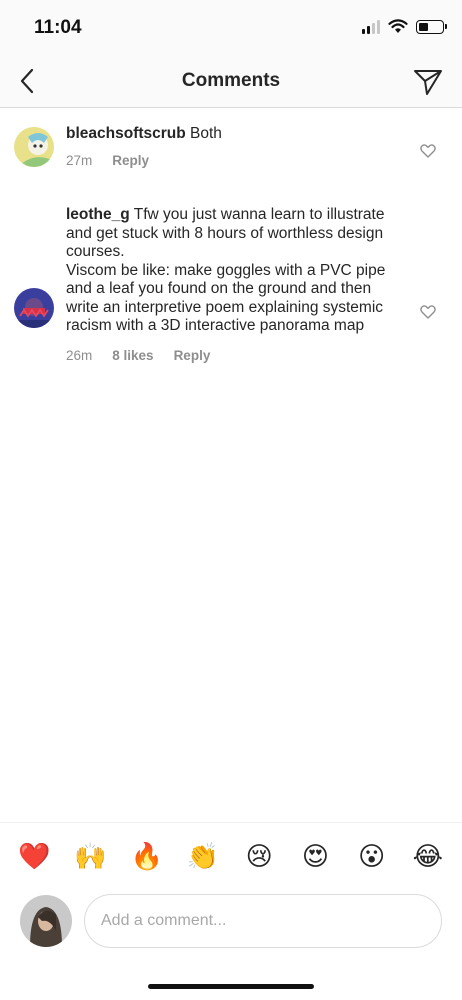 Image resolution: width=462 pixels, height=1000 pixels. I want to click on comment-meta: 26m 8 likes Reply, so click(236, 355).